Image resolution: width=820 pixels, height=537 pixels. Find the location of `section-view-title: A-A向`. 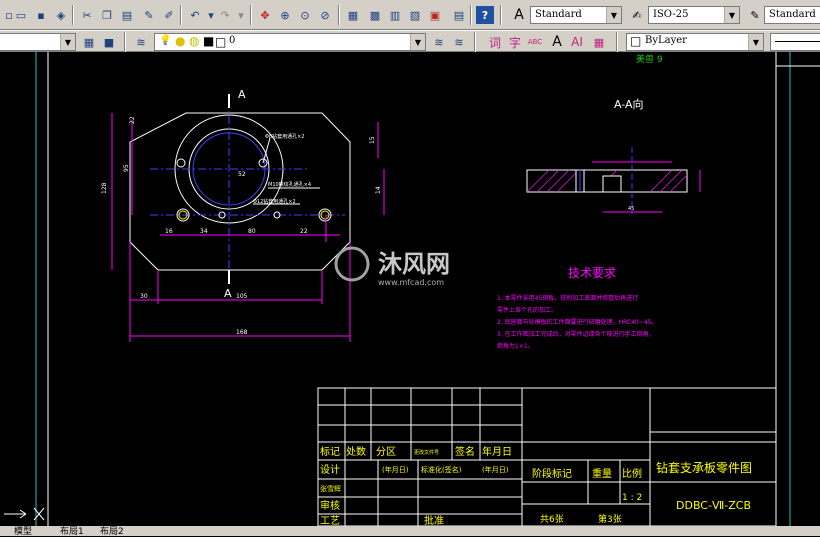

section-view-title: A-A向 is located at coordinates (629, 104).